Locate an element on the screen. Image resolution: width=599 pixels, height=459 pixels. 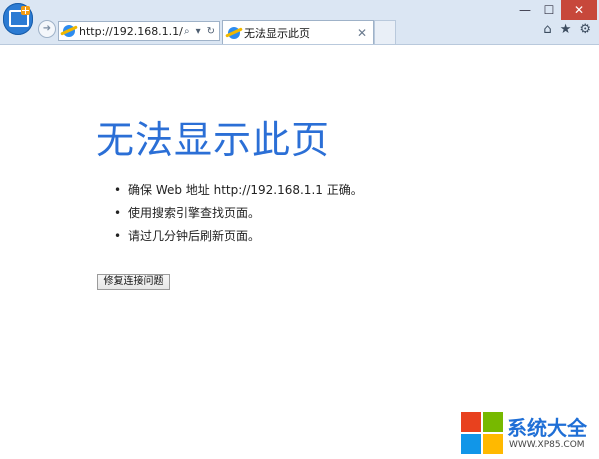
tab-title: 无法显示此页 is located at coordinates (277, 33).